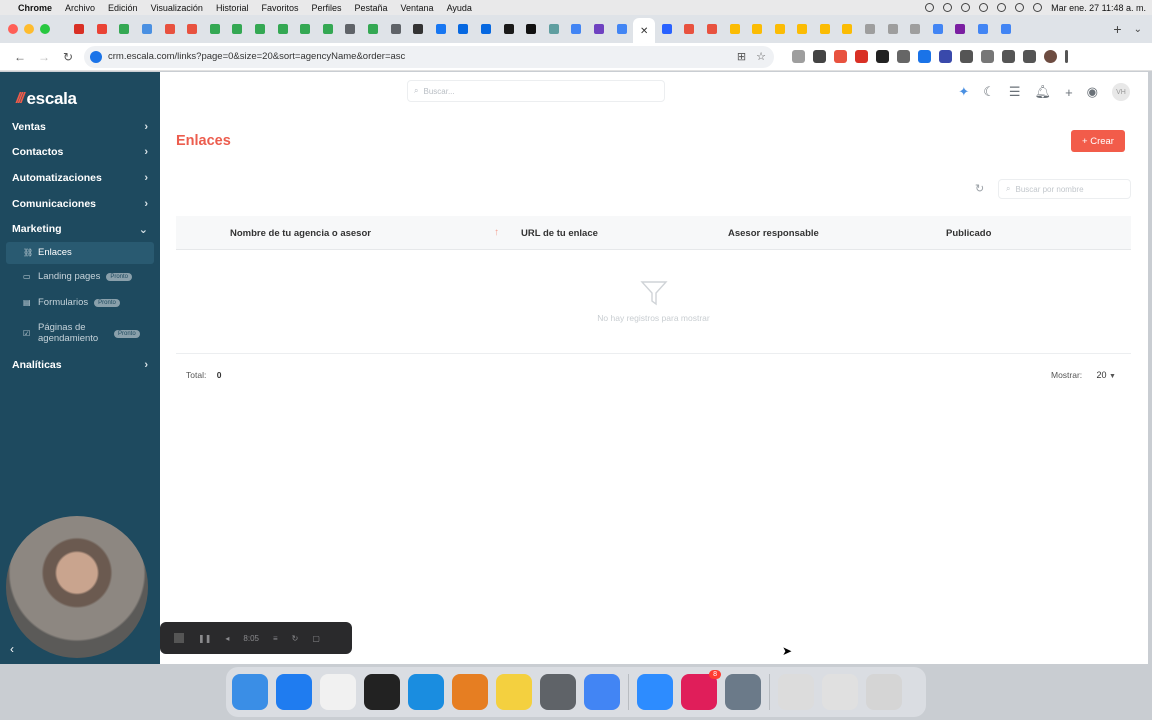  Describe the element at coordinates (300, 233) in the screenshot. I see `column-header-agency: Nombre de tu agencia o asesor` at that location.